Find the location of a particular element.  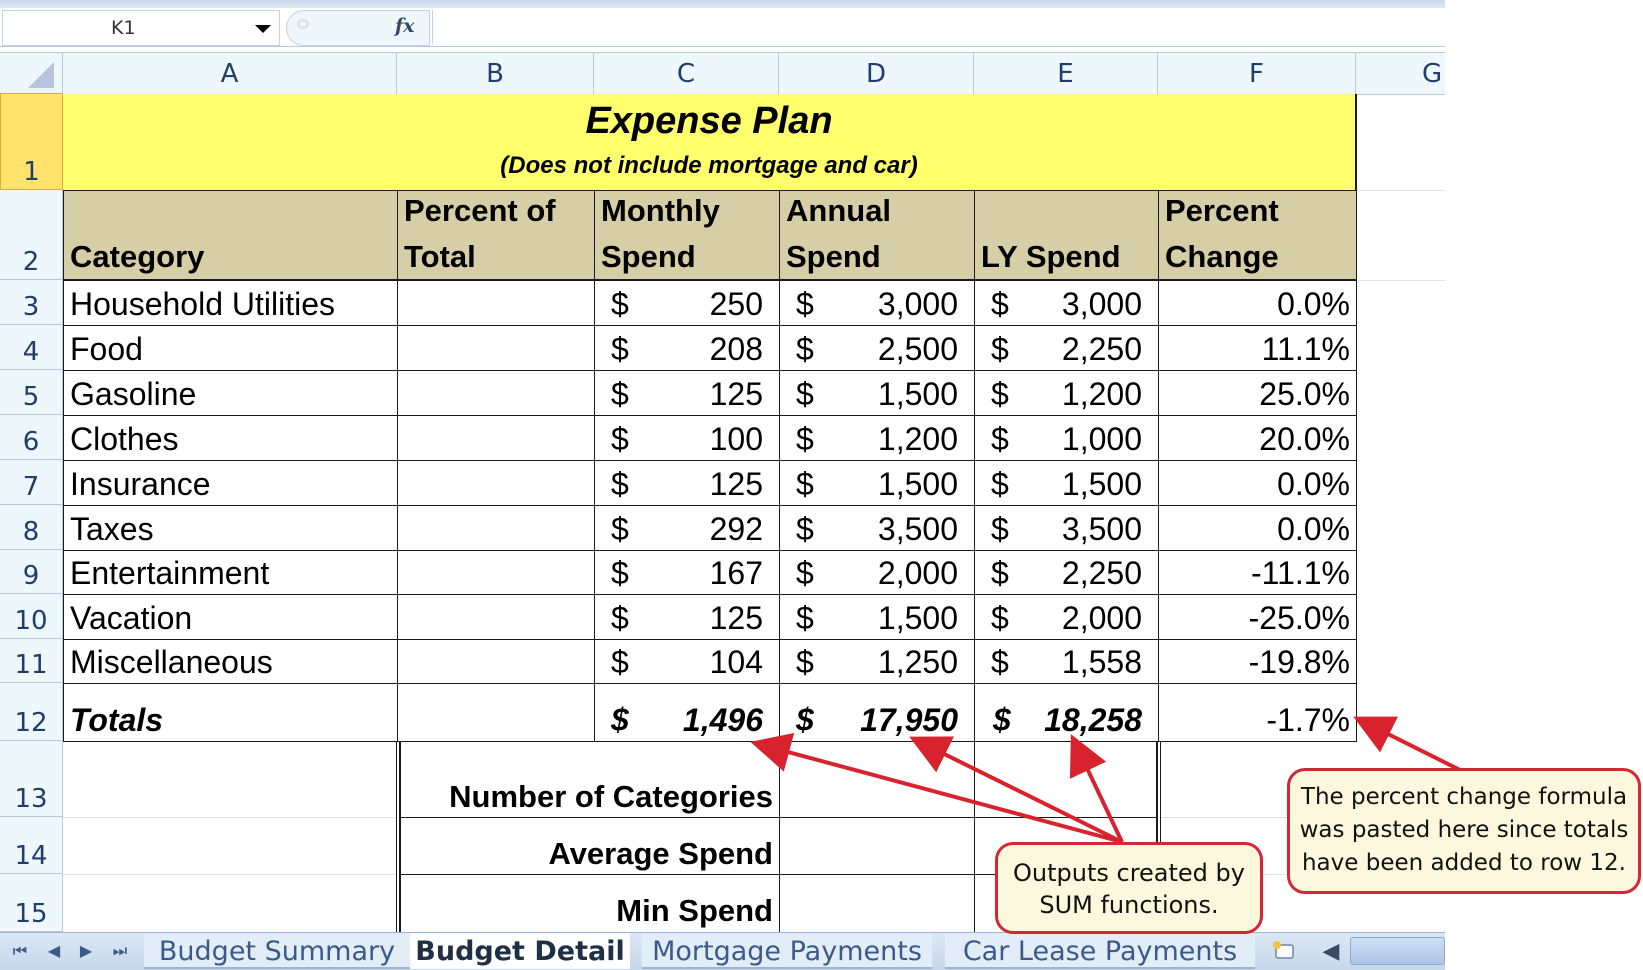

row-header-12: 12 is located at coordinates (31, 712).